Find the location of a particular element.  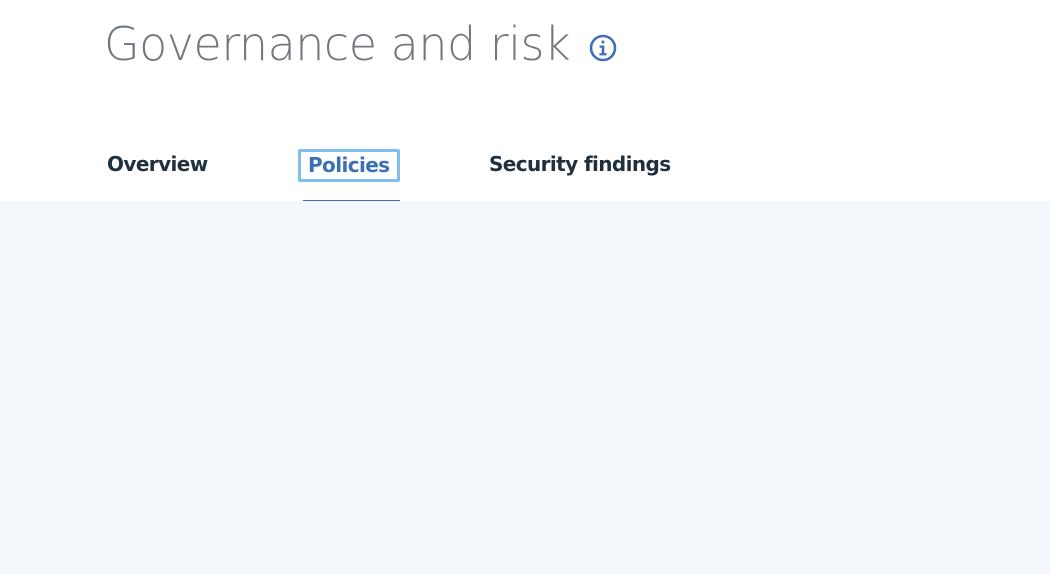

page-title: Governance and risk is located at coordinates (337, 44).